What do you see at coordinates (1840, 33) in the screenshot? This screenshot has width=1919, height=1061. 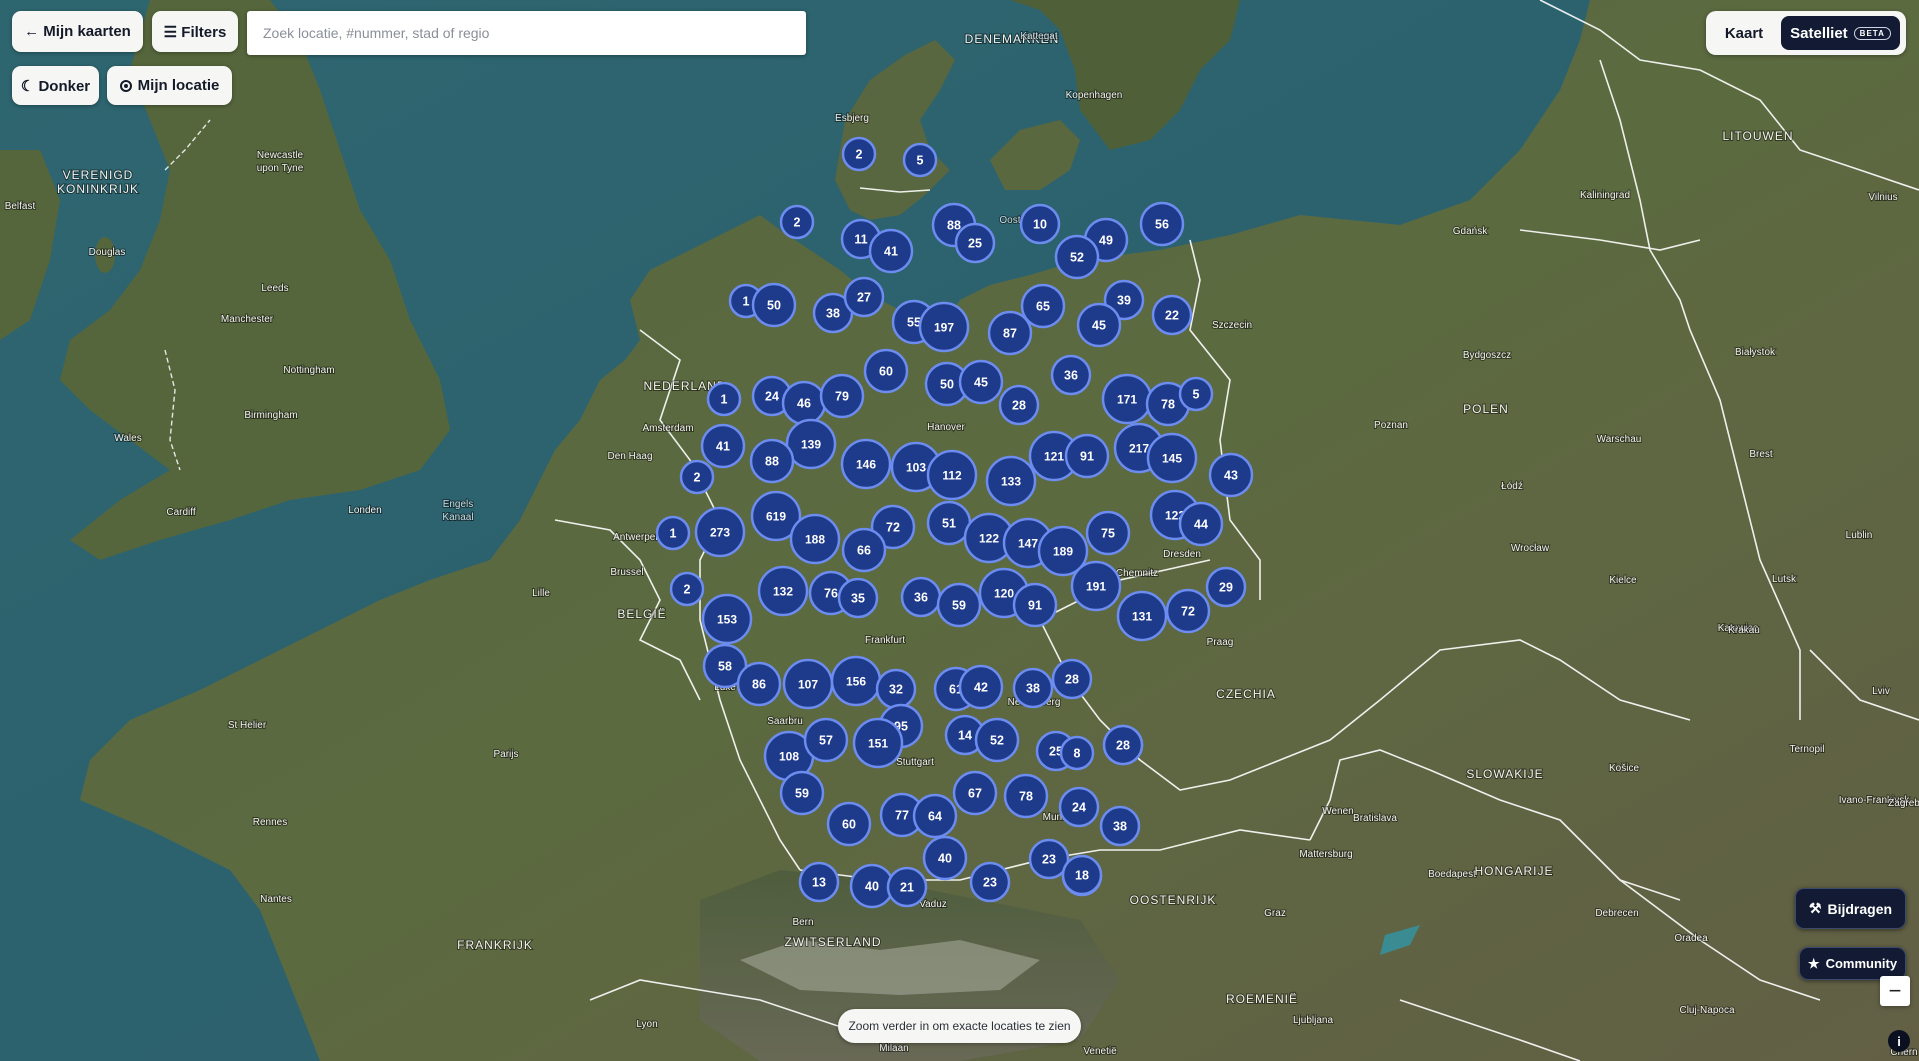 I see `satellite-view-option: Satelliet BETA` at bounding box center [1840, 33].